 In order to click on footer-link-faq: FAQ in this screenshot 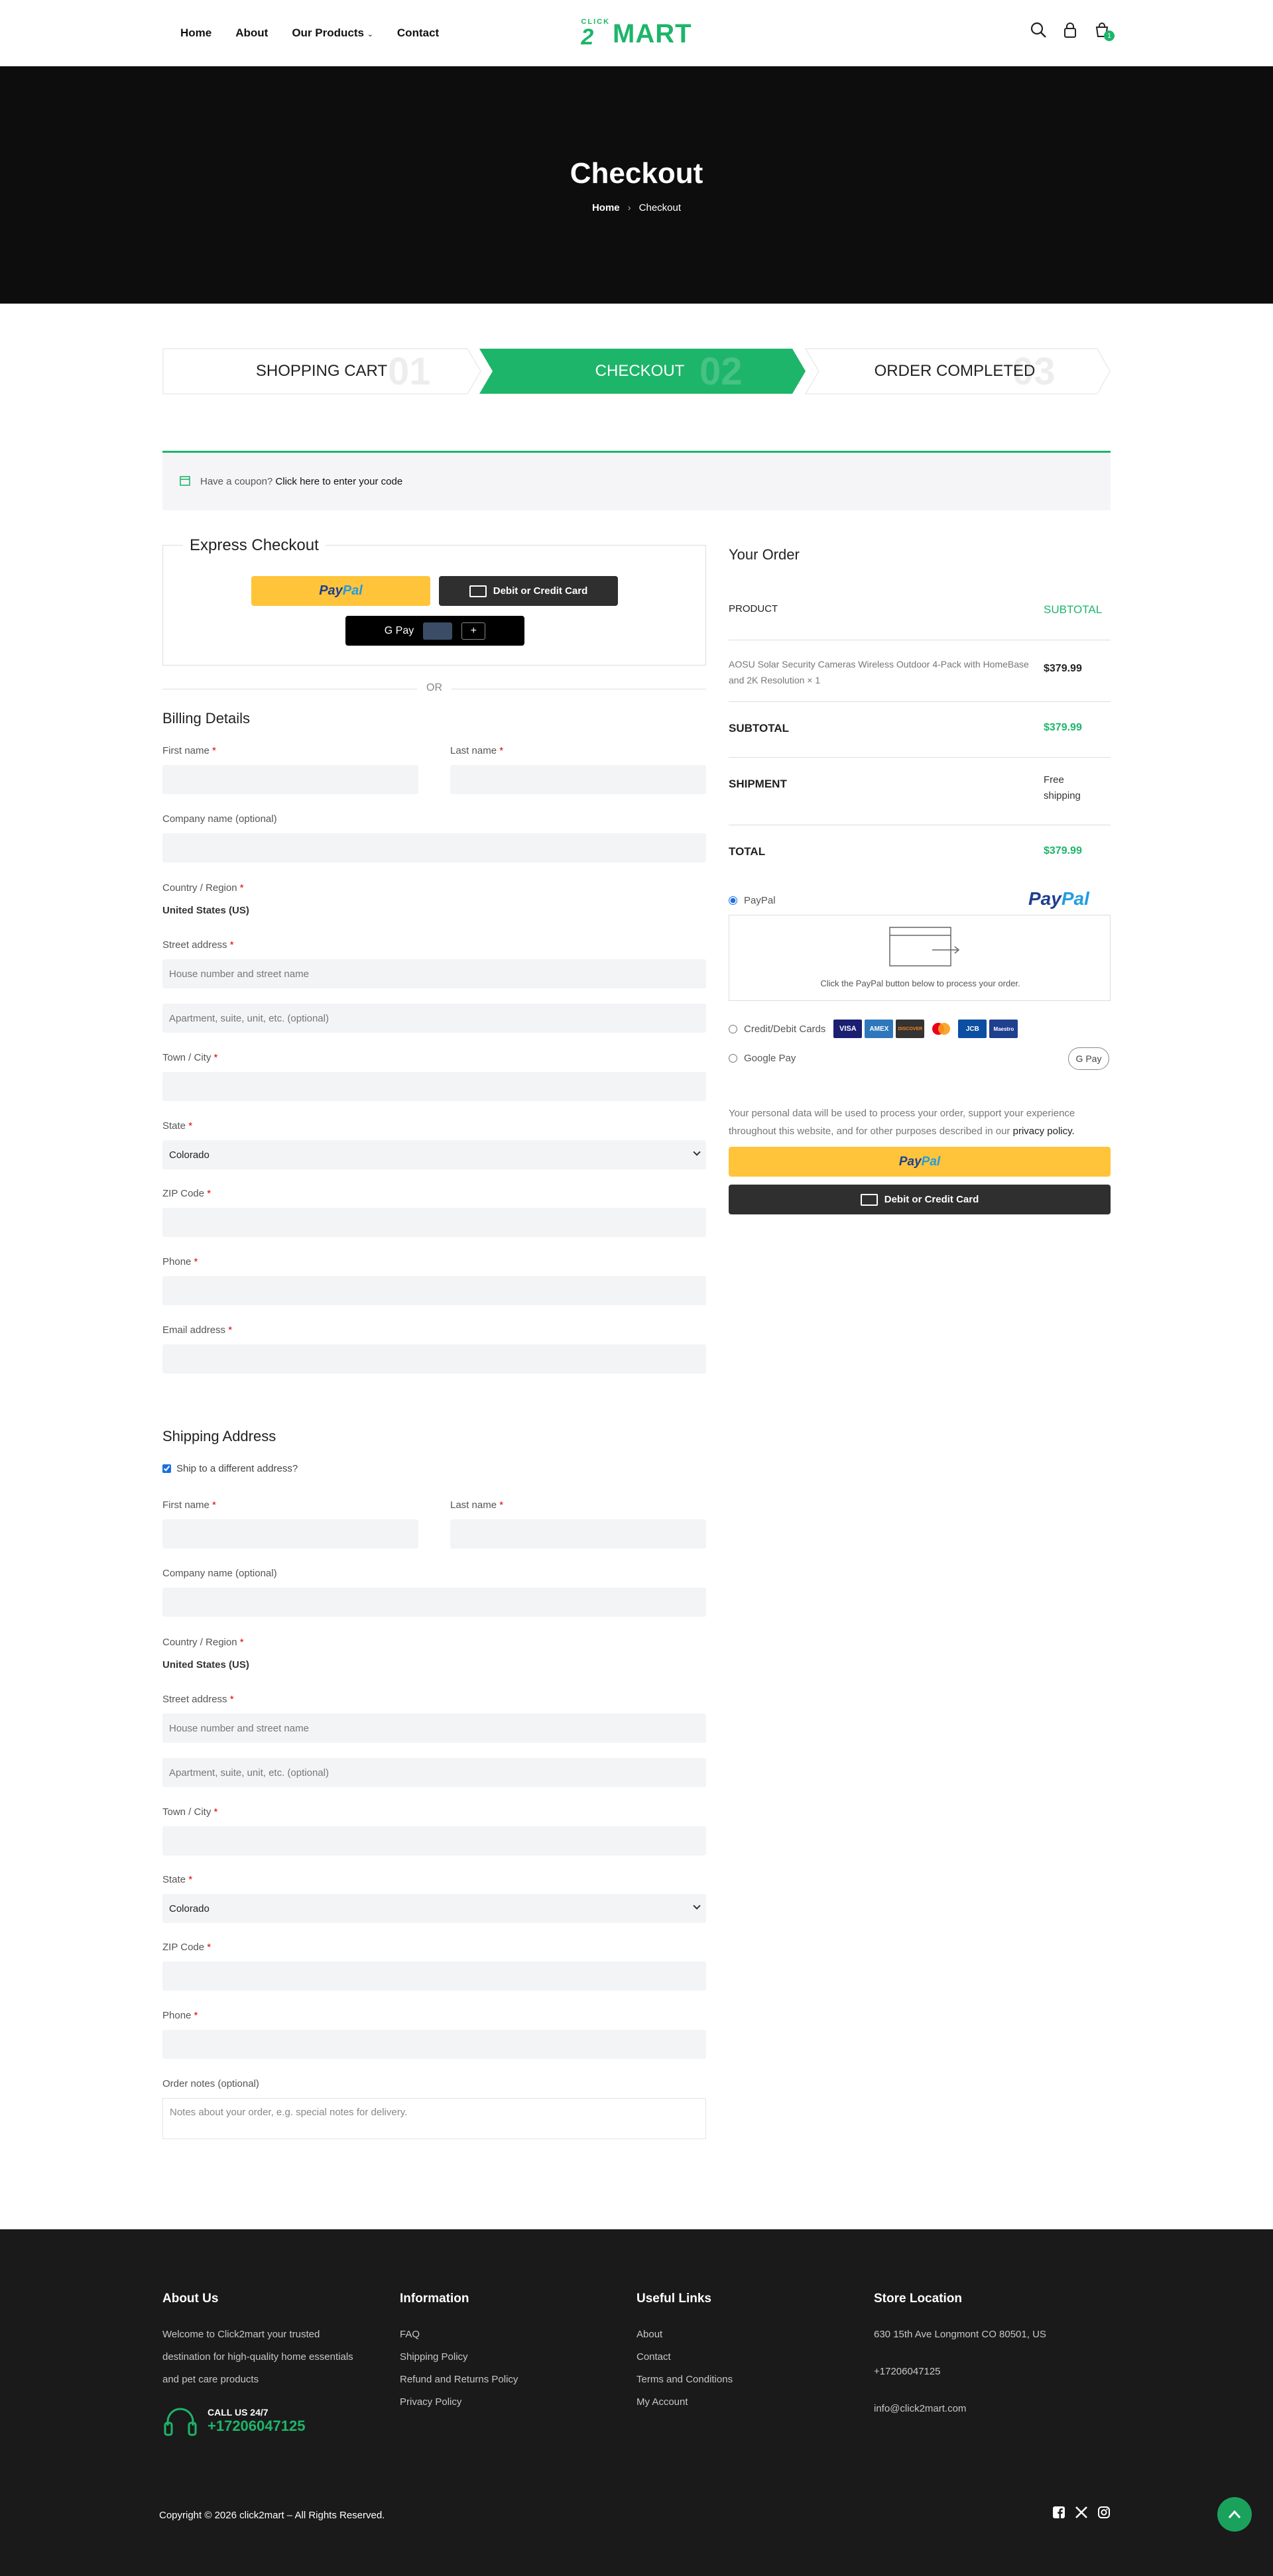, I will do `click(459, 2334)`.